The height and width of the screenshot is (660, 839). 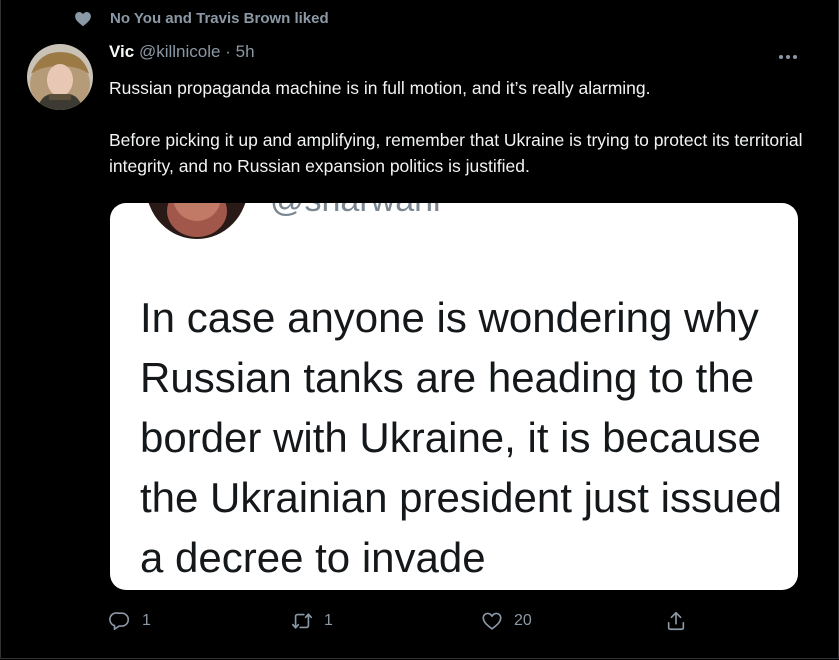 What do you see at coordinates (302, 621) in the screenshot?
I see `retweet-icon` at bounding box center [302, 621].